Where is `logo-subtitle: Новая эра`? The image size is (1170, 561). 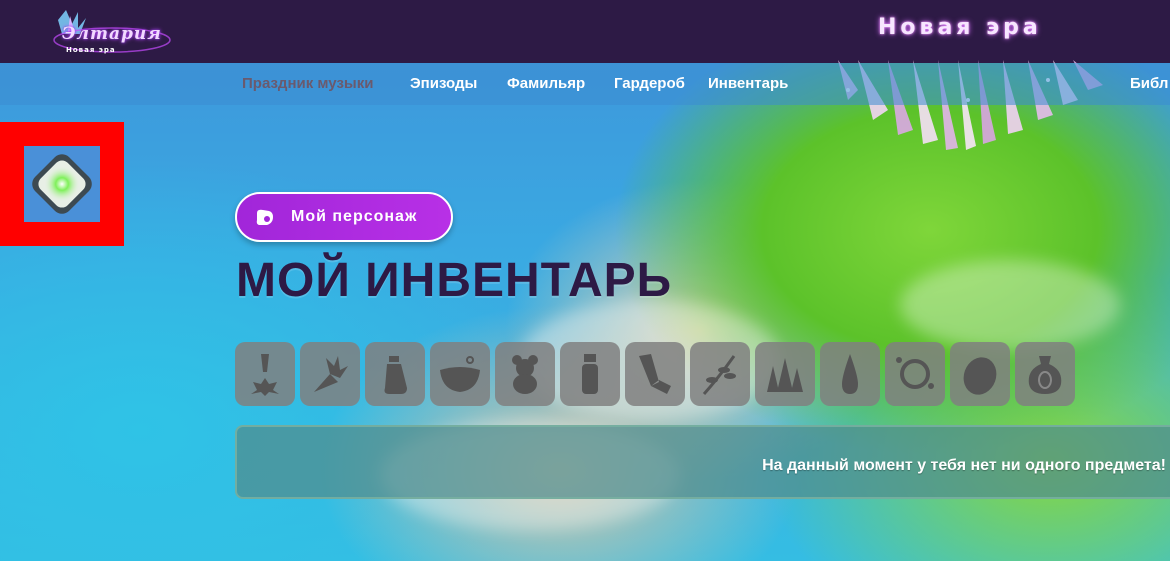
logo-subtitle: Новая эра is located at coordinates (91, 50).